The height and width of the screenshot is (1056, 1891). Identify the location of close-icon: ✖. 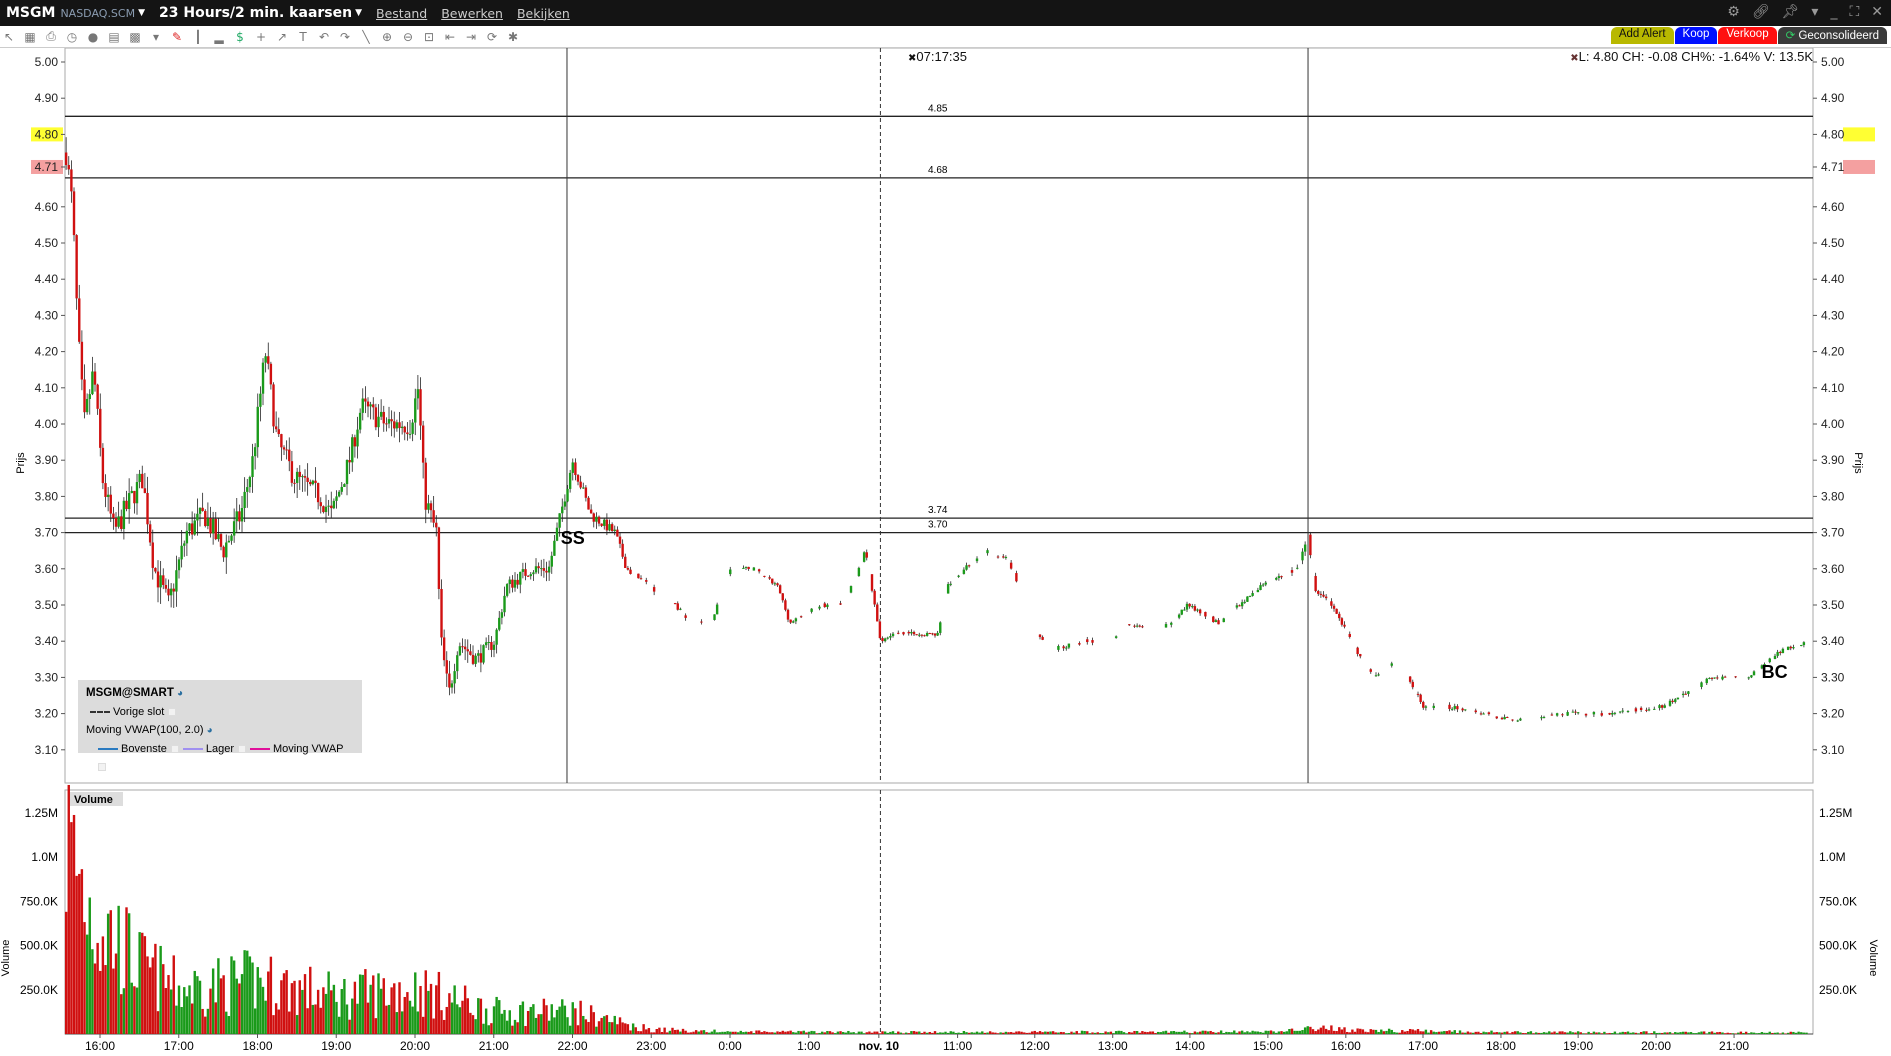
(1574, 58).